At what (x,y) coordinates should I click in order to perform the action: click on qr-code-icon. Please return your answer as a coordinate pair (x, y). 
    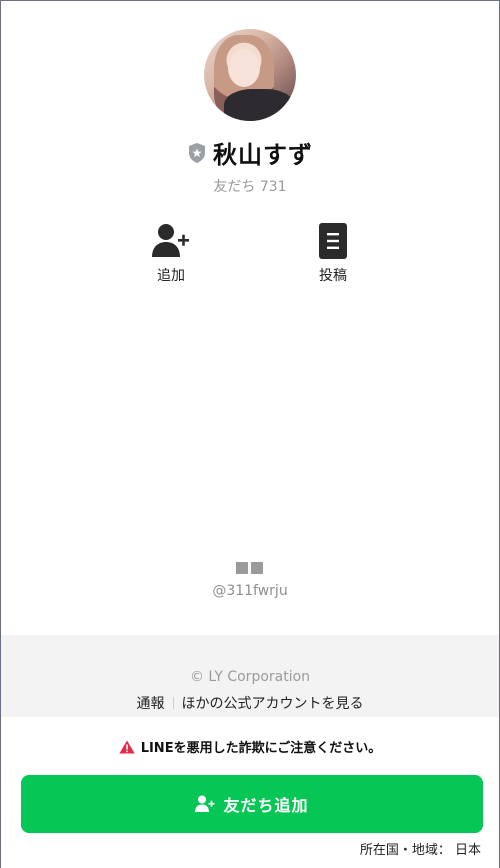
    Looking at the image, I should click on (250, 568).